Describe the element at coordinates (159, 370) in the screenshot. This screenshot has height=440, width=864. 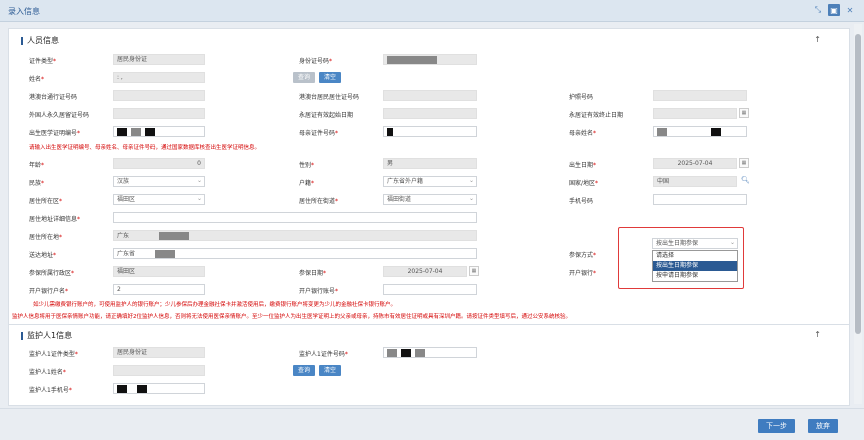
I see `g1-name-field` at that location.